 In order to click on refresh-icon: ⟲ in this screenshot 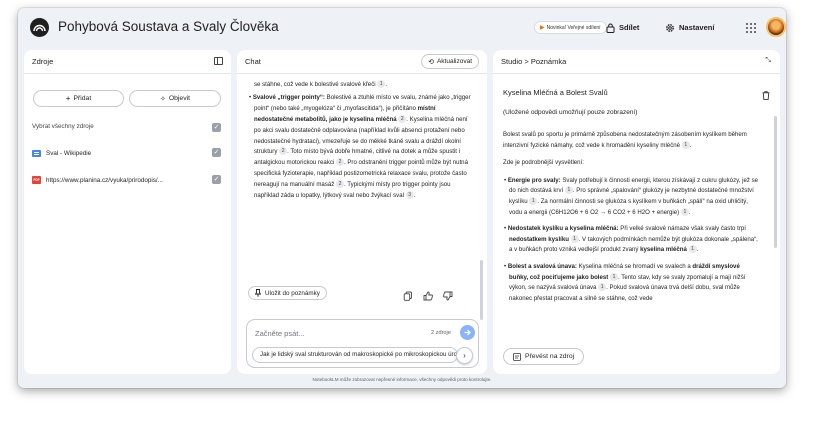, I will do `click(431, 62)`.